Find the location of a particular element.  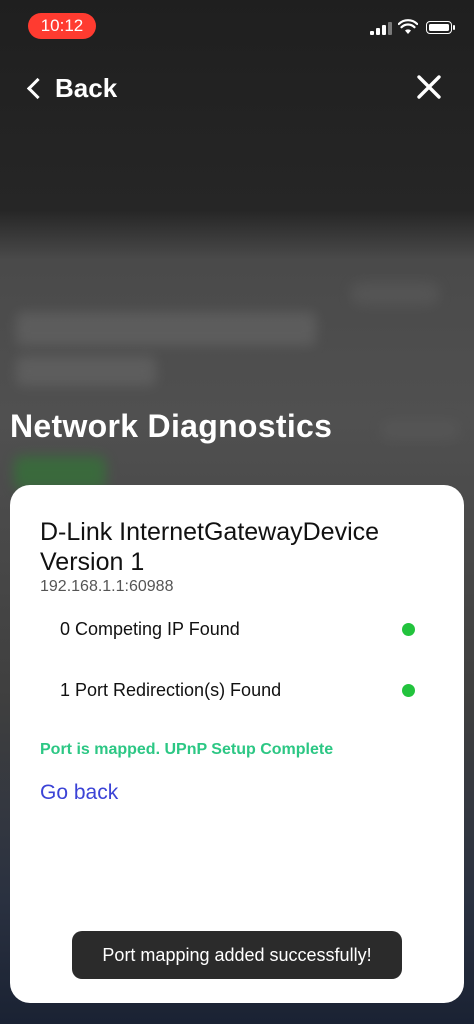

device-name: D-Link InternetGatewayDevice Version 1 is located at coordinates (210, 547).